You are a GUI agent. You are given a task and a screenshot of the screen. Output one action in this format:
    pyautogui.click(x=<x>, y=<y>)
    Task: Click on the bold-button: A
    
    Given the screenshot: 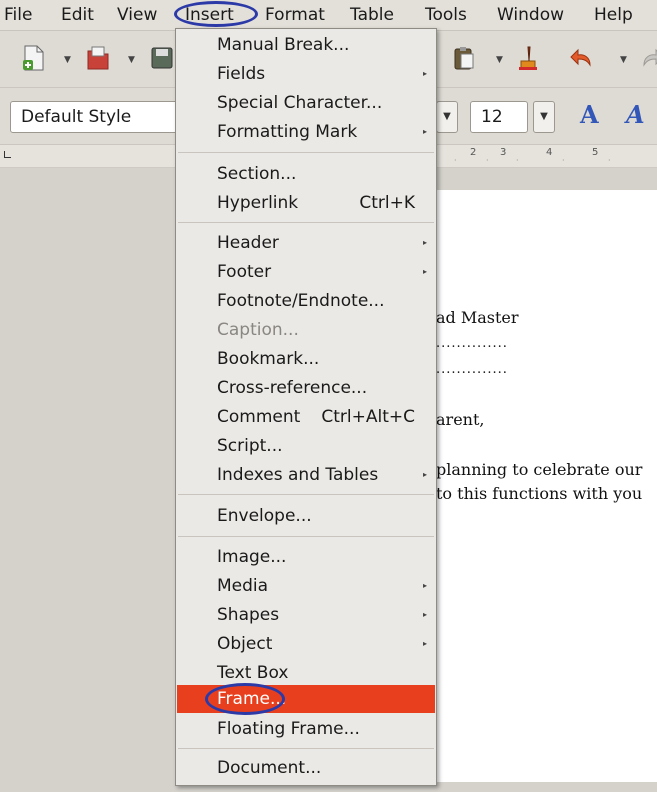 What is the action you would take?
    pyautogui.click(x=589, y=114)
    